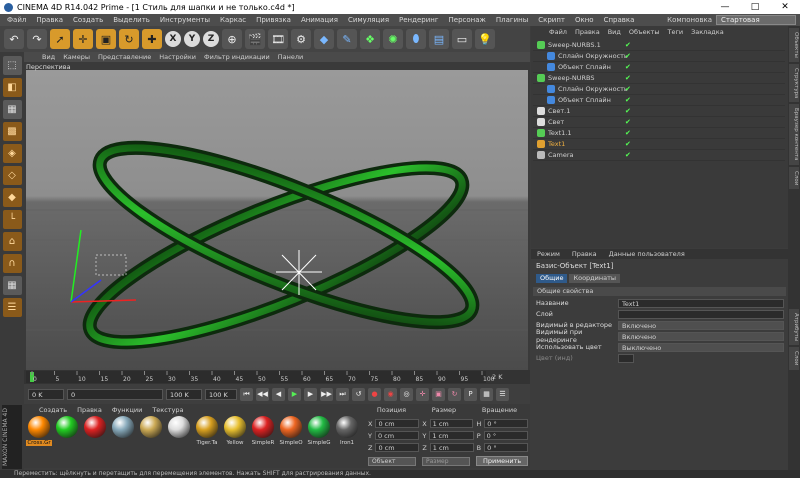 This screenshot has height=478, width=800. I want to click on material-item: SimpleR, so click(263, 431).